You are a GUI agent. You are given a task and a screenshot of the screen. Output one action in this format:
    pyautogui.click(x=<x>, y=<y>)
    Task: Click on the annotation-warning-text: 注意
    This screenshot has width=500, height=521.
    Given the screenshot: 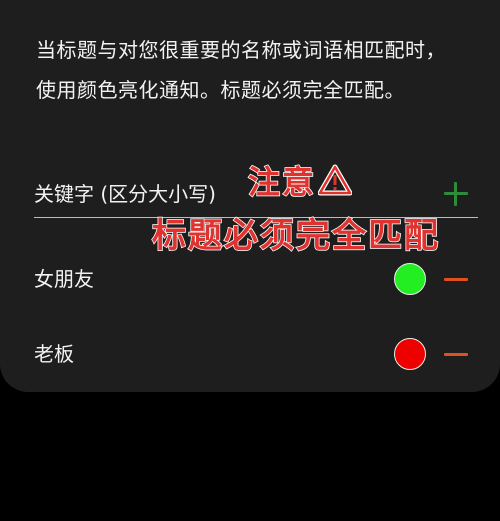 What is the action you would take?
    pyautogui.click(x=282, y=182)
    